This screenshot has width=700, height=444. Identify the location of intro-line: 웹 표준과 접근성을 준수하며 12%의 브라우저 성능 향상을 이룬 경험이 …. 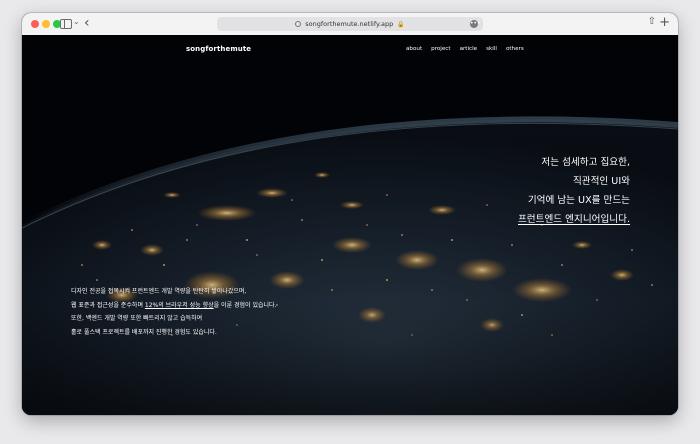
(173, 306).